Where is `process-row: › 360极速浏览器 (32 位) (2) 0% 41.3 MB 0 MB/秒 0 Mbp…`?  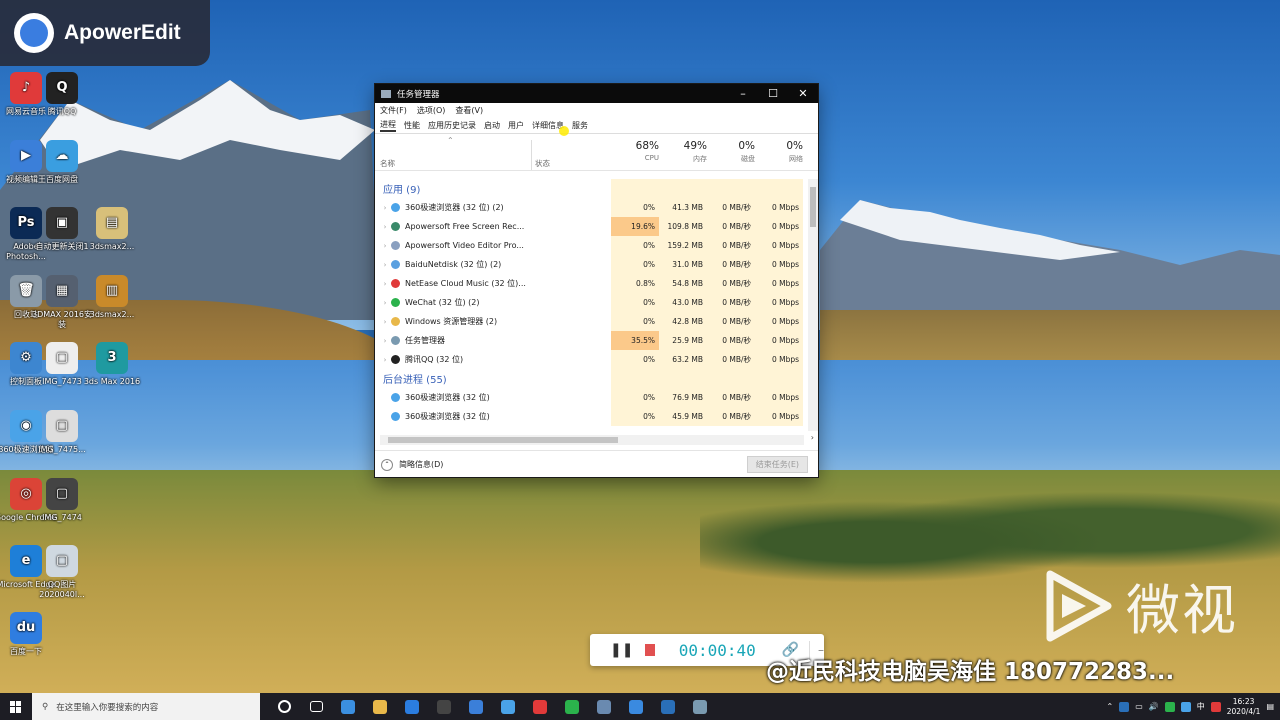 process-row: › 360极速浏览器 (32 位) (2) 0% 41.3 MB 0 MB/秒 0 Mbp… is located at coordinates (591, 207).